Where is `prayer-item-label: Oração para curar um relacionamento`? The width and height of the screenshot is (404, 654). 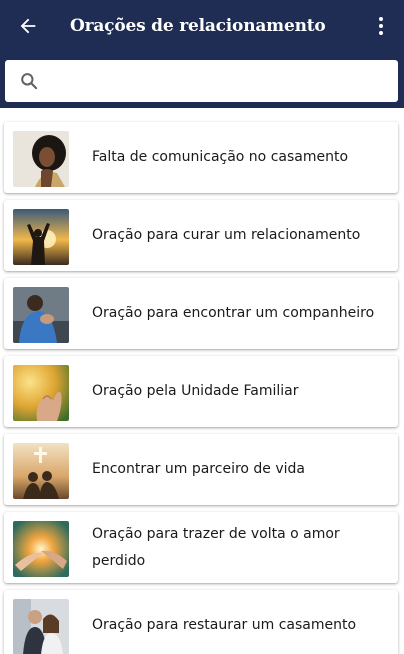 prayer-item-label: Oração para curar um relacionamento is located at coordinates (226, 235).